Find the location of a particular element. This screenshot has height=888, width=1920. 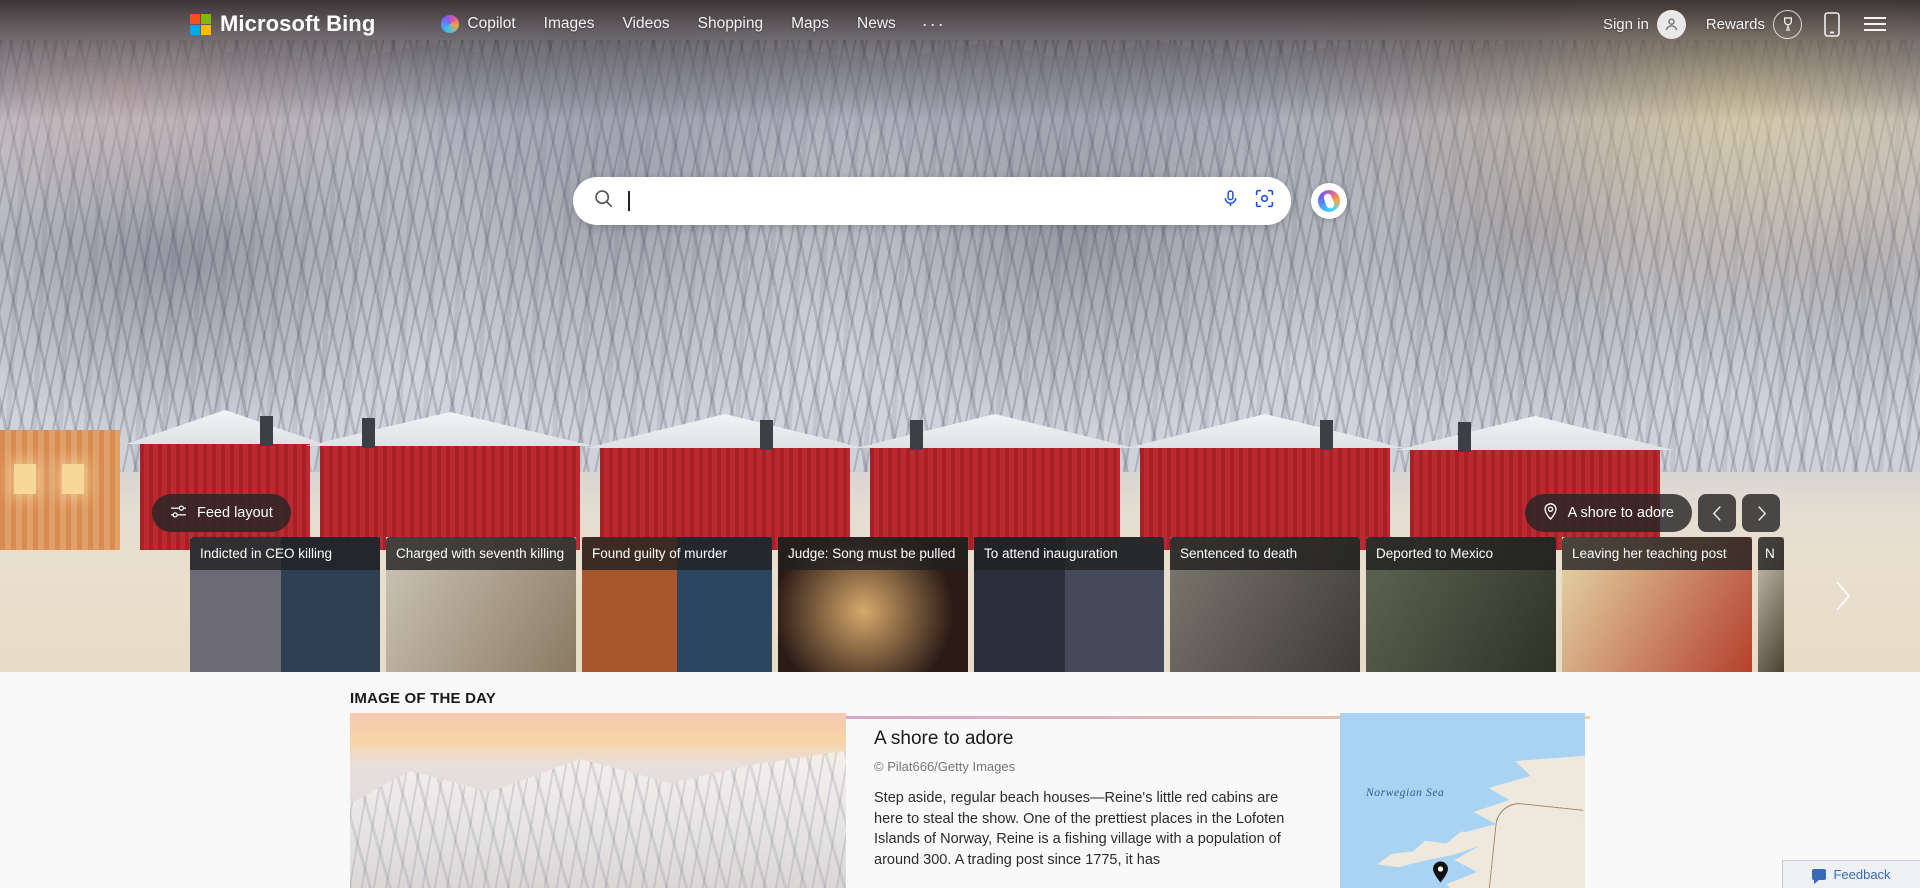

bing-logo: Microsoft Bing is located at coordinates (282, 24).